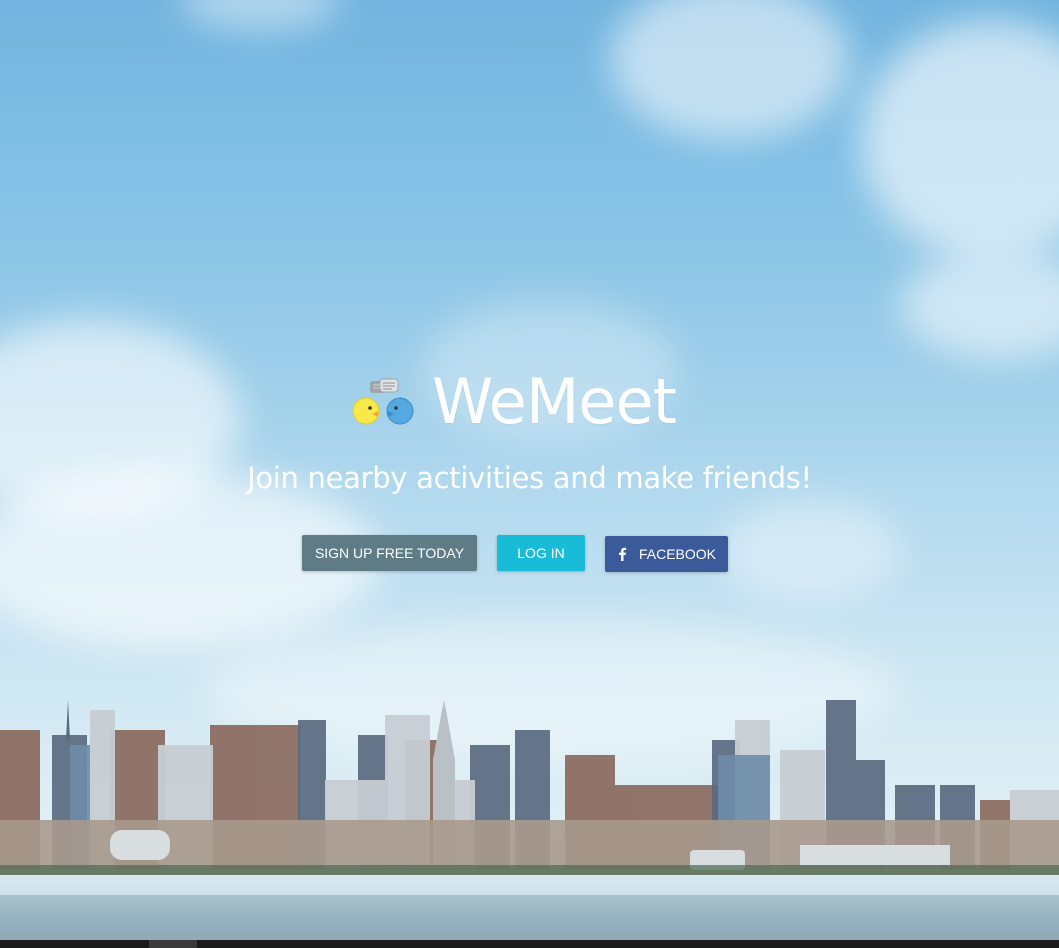 The width and height of the screenshot is (1059, 948). I want to click on brand: WeMeet, so click(513, 401).